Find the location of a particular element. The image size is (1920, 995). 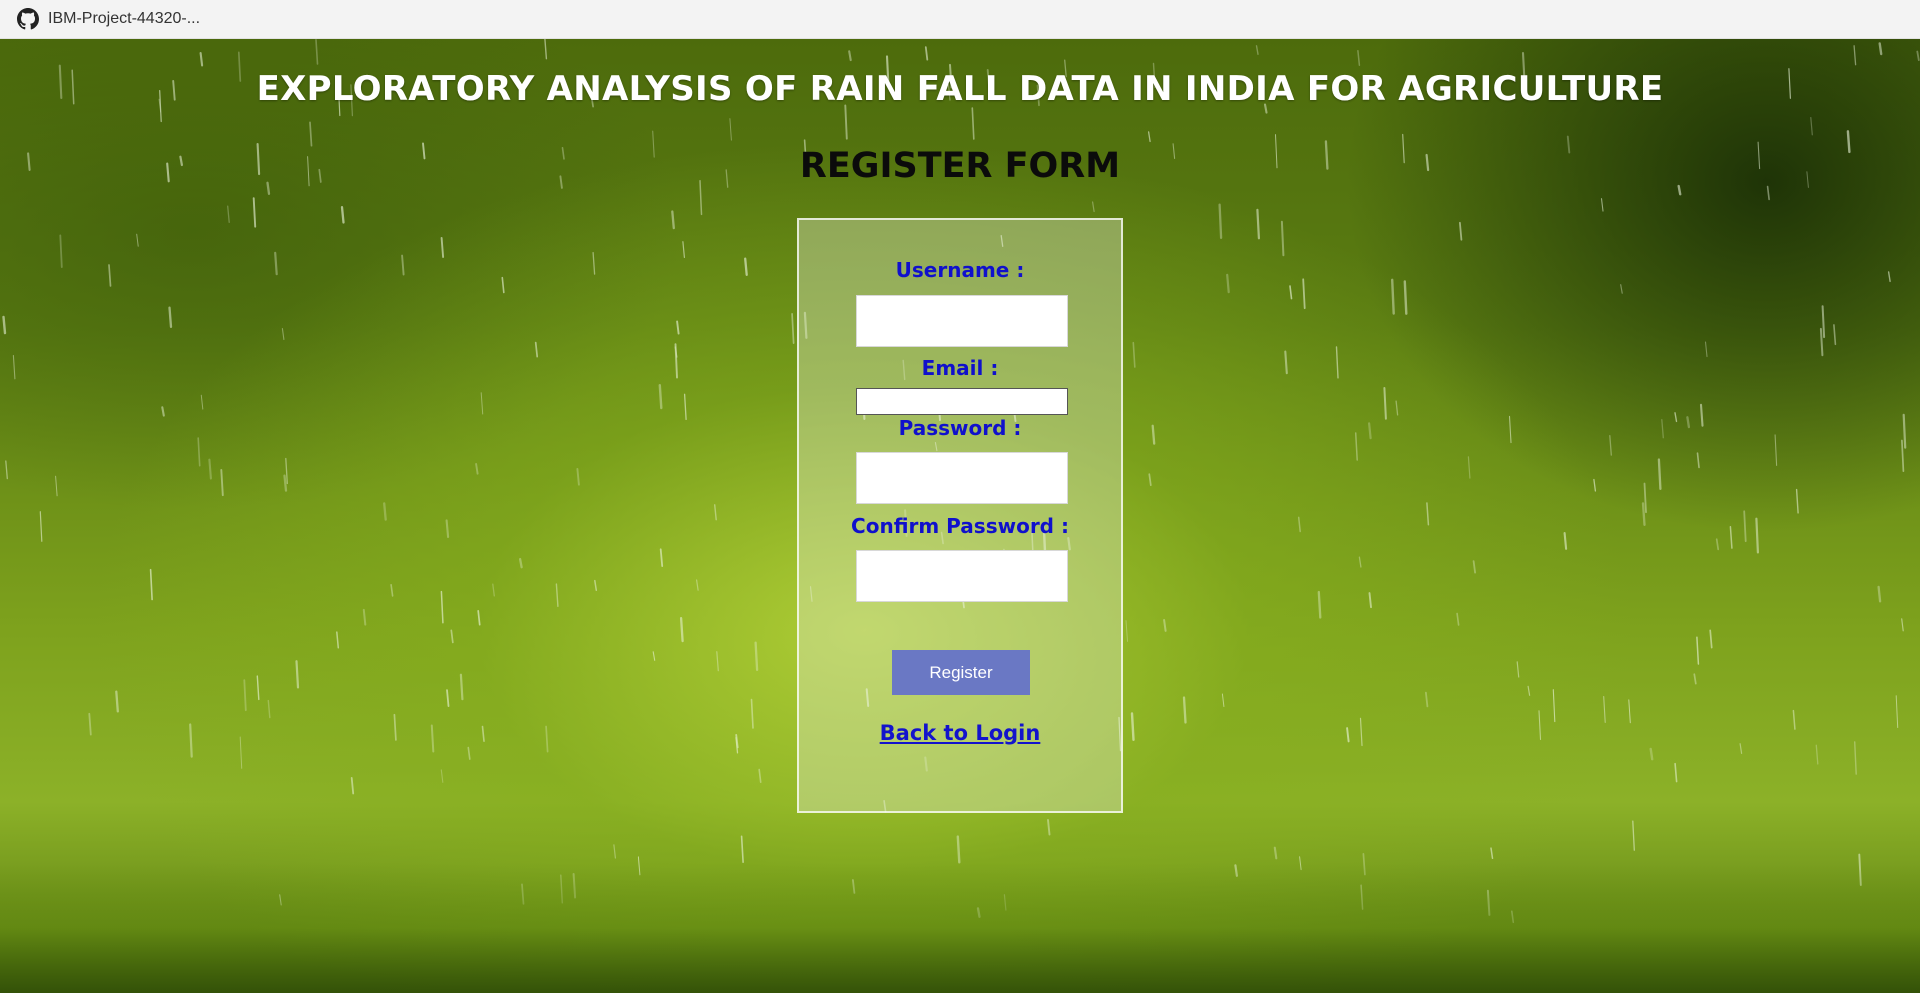

confirm-password-input is located at coordinates (962, 576).